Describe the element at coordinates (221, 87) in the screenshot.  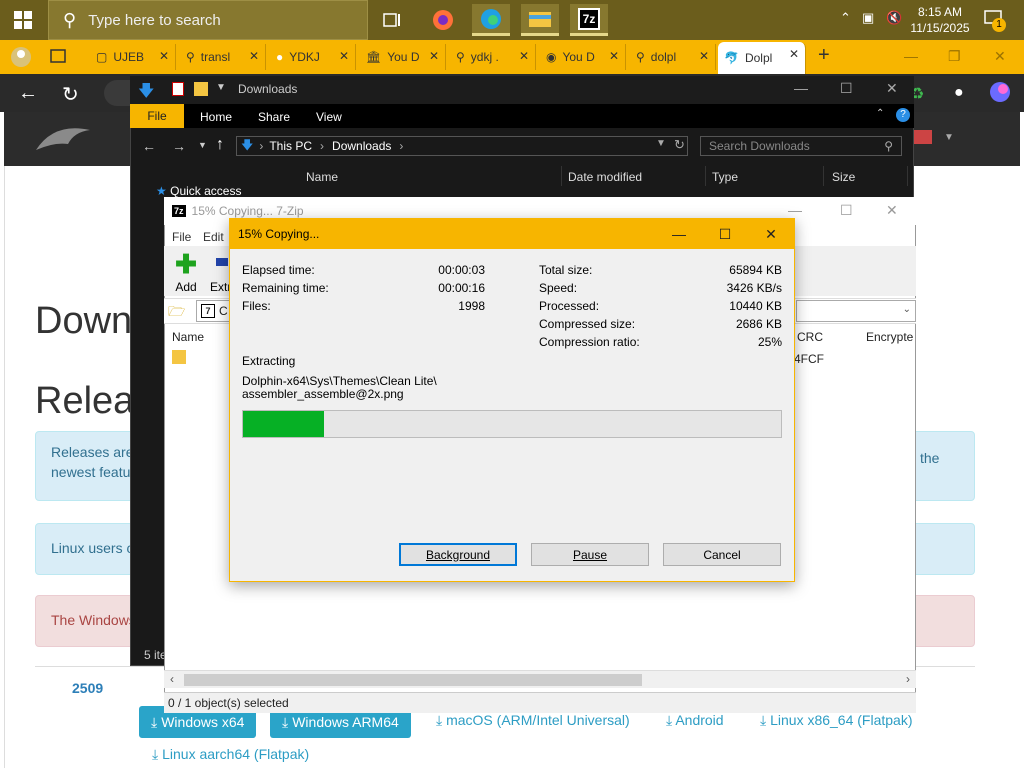
I see `customize-qat-icon: ▼` at that location.